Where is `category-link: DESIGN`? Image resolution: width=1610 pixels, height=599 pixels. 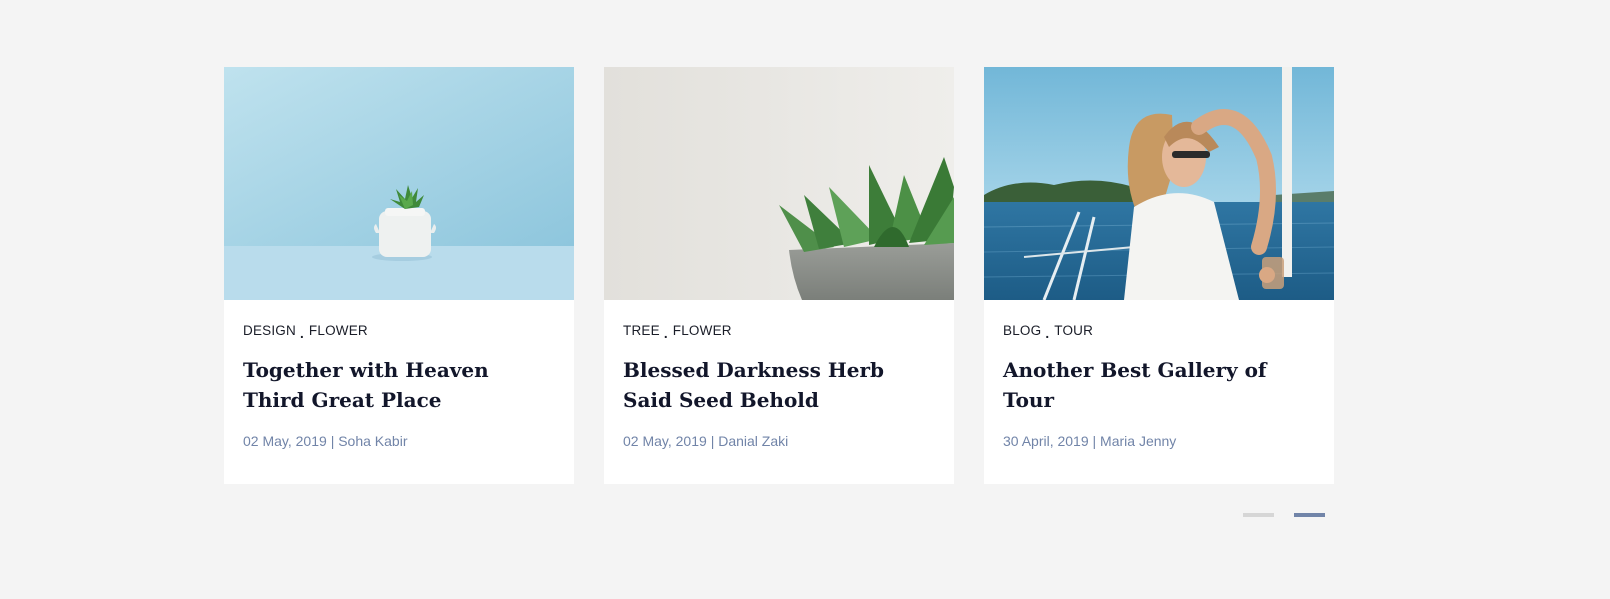
category-link: DESIGN is located at coordinates (269, 330).